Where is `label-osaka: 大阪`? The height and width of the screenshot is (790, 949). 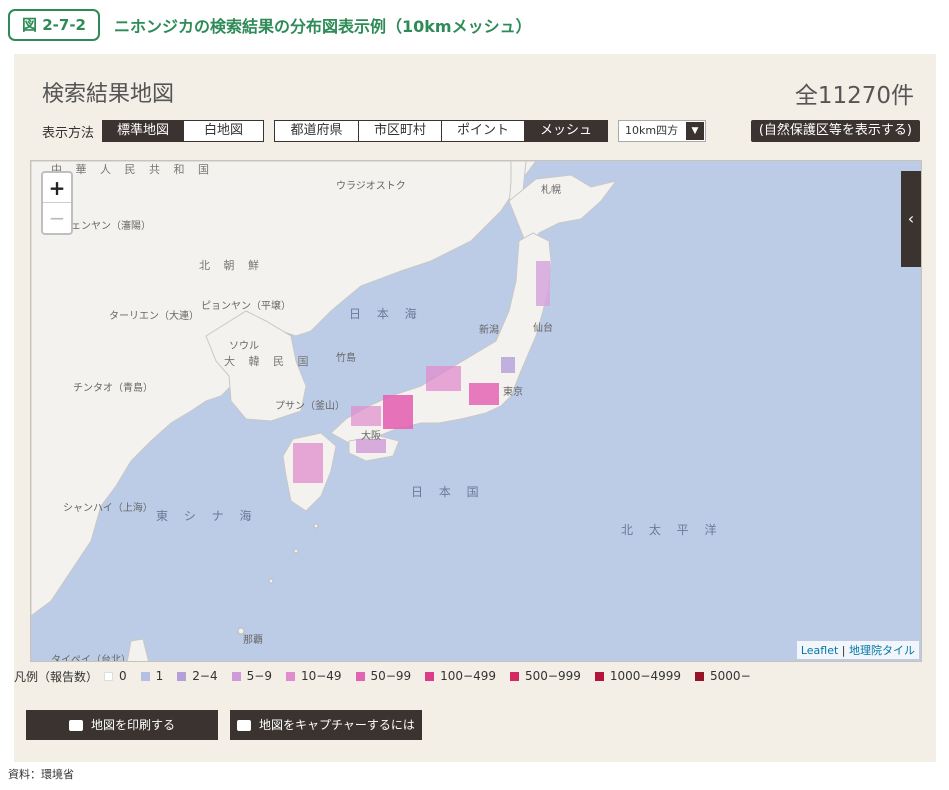 label-osaka: 大阪 is located at coordinates (371, 436).